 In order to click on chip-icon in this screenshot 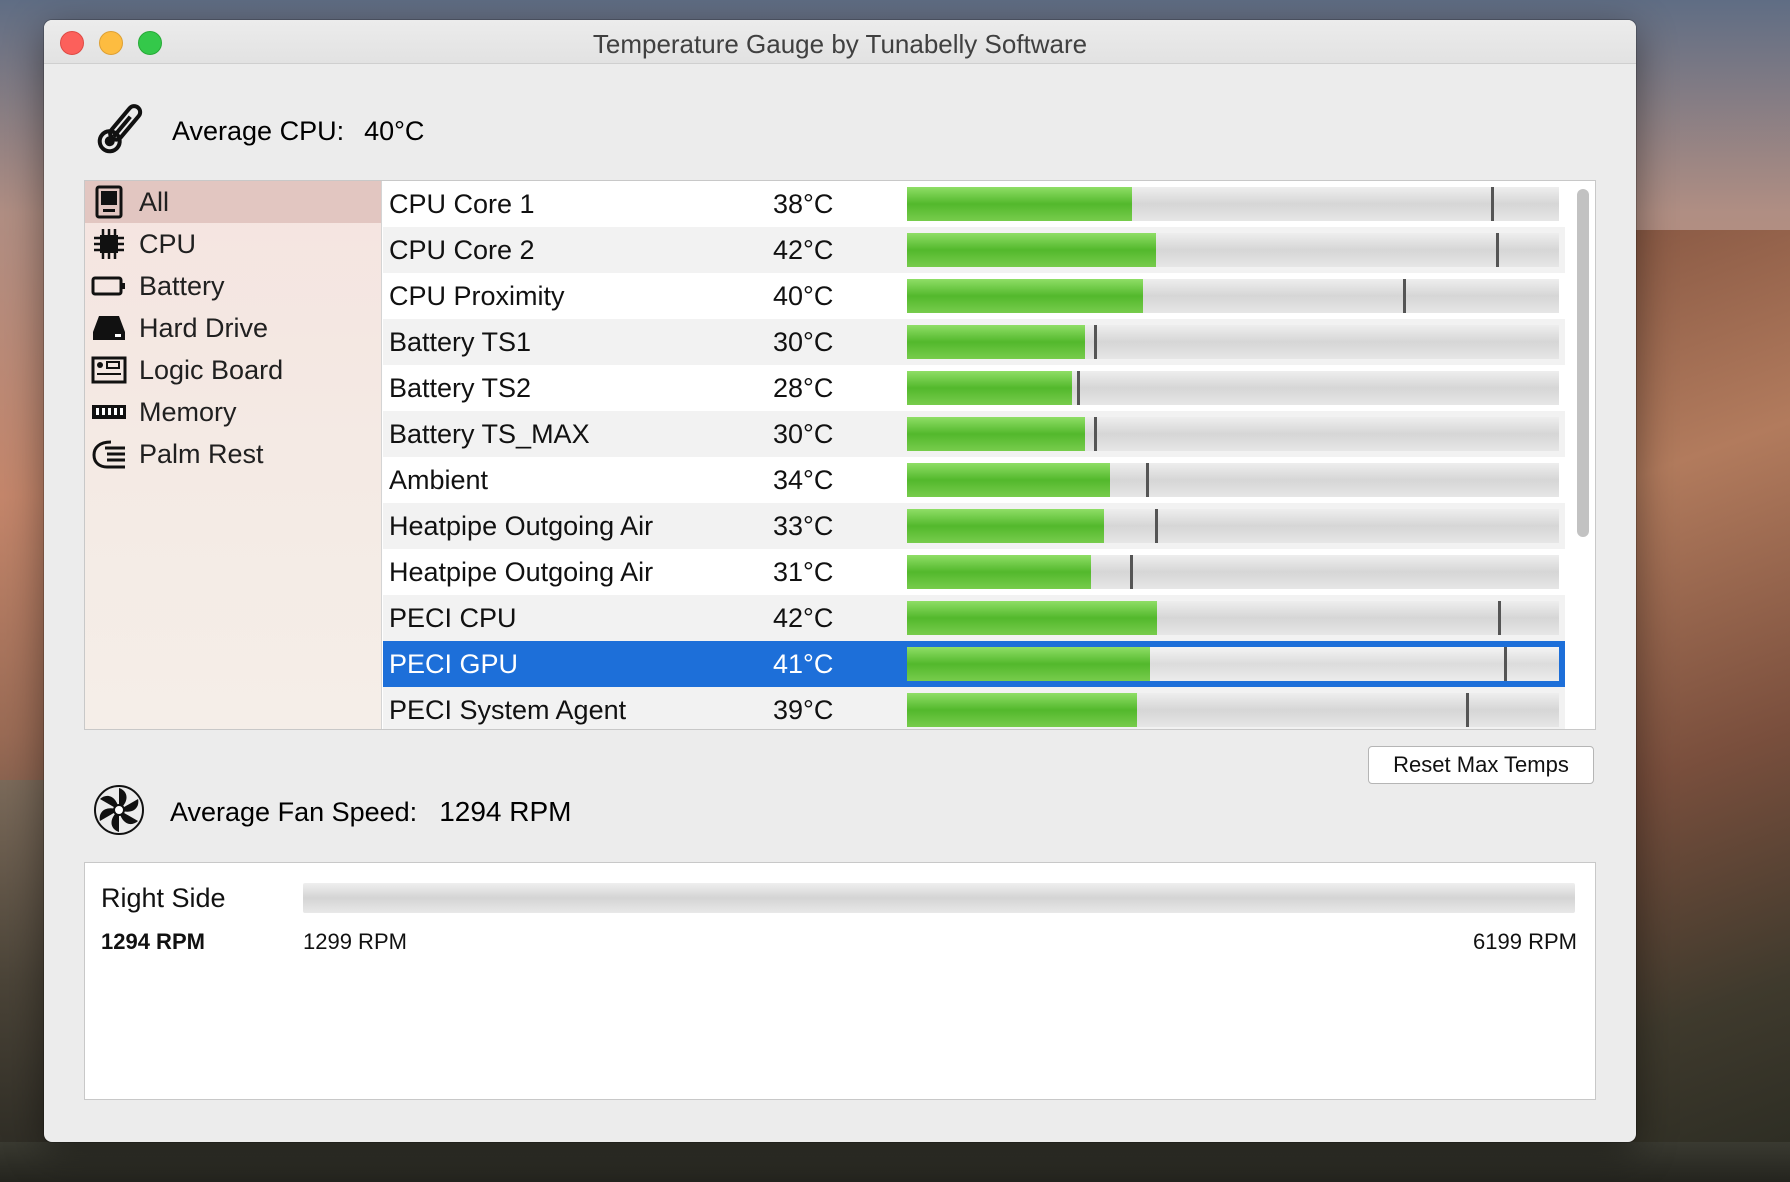, I will do `click(109, 244)`.